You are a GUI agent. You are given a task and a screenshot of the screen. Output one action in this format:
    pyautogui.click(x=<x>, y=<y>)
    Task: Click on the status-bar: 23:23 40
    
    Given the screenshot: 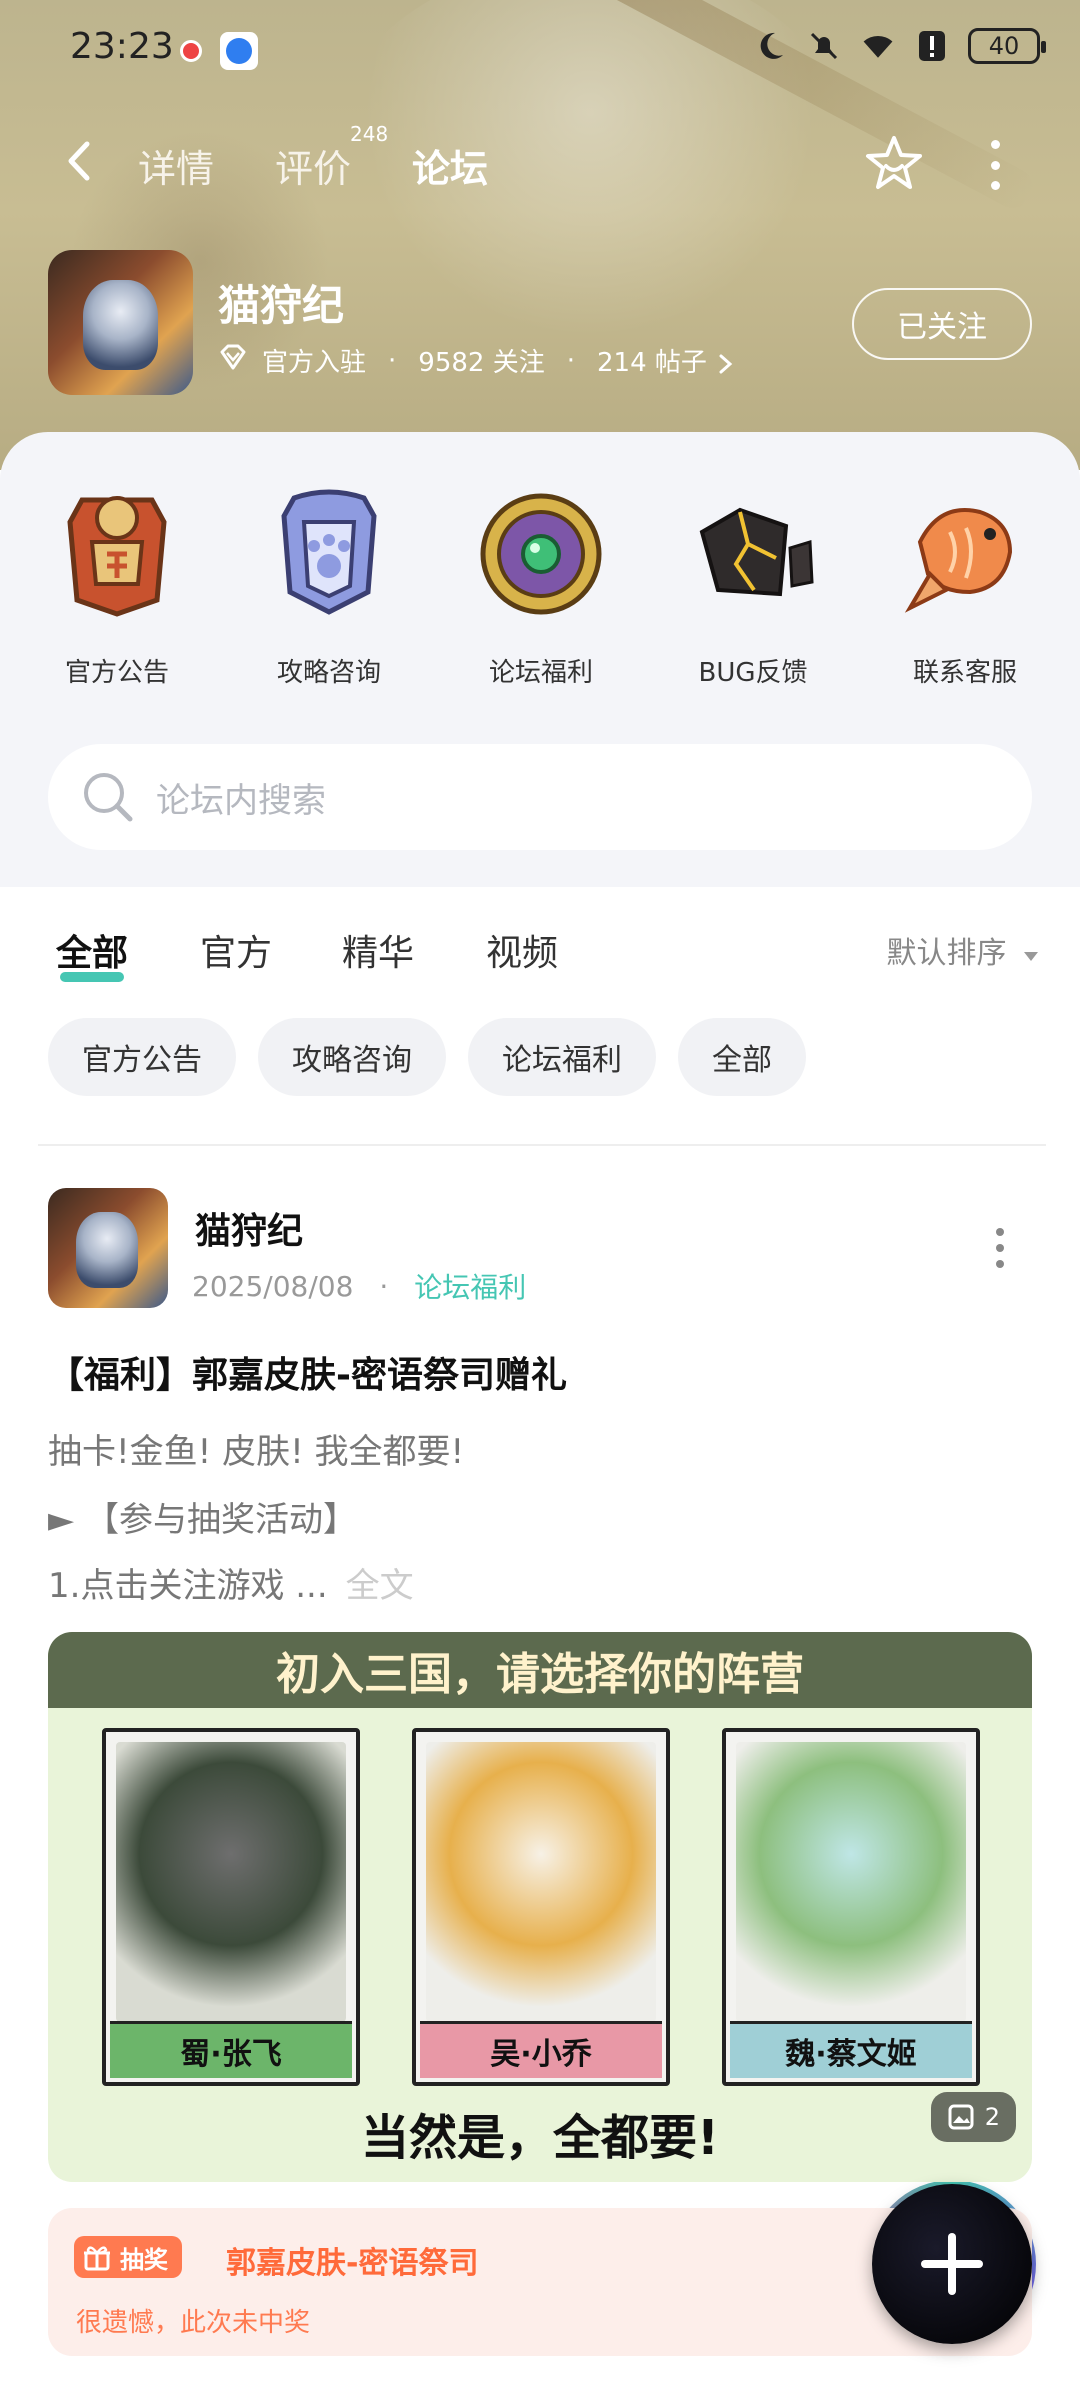 What is the action you would take?
    pyautogui.click(x=540, y=50)
    